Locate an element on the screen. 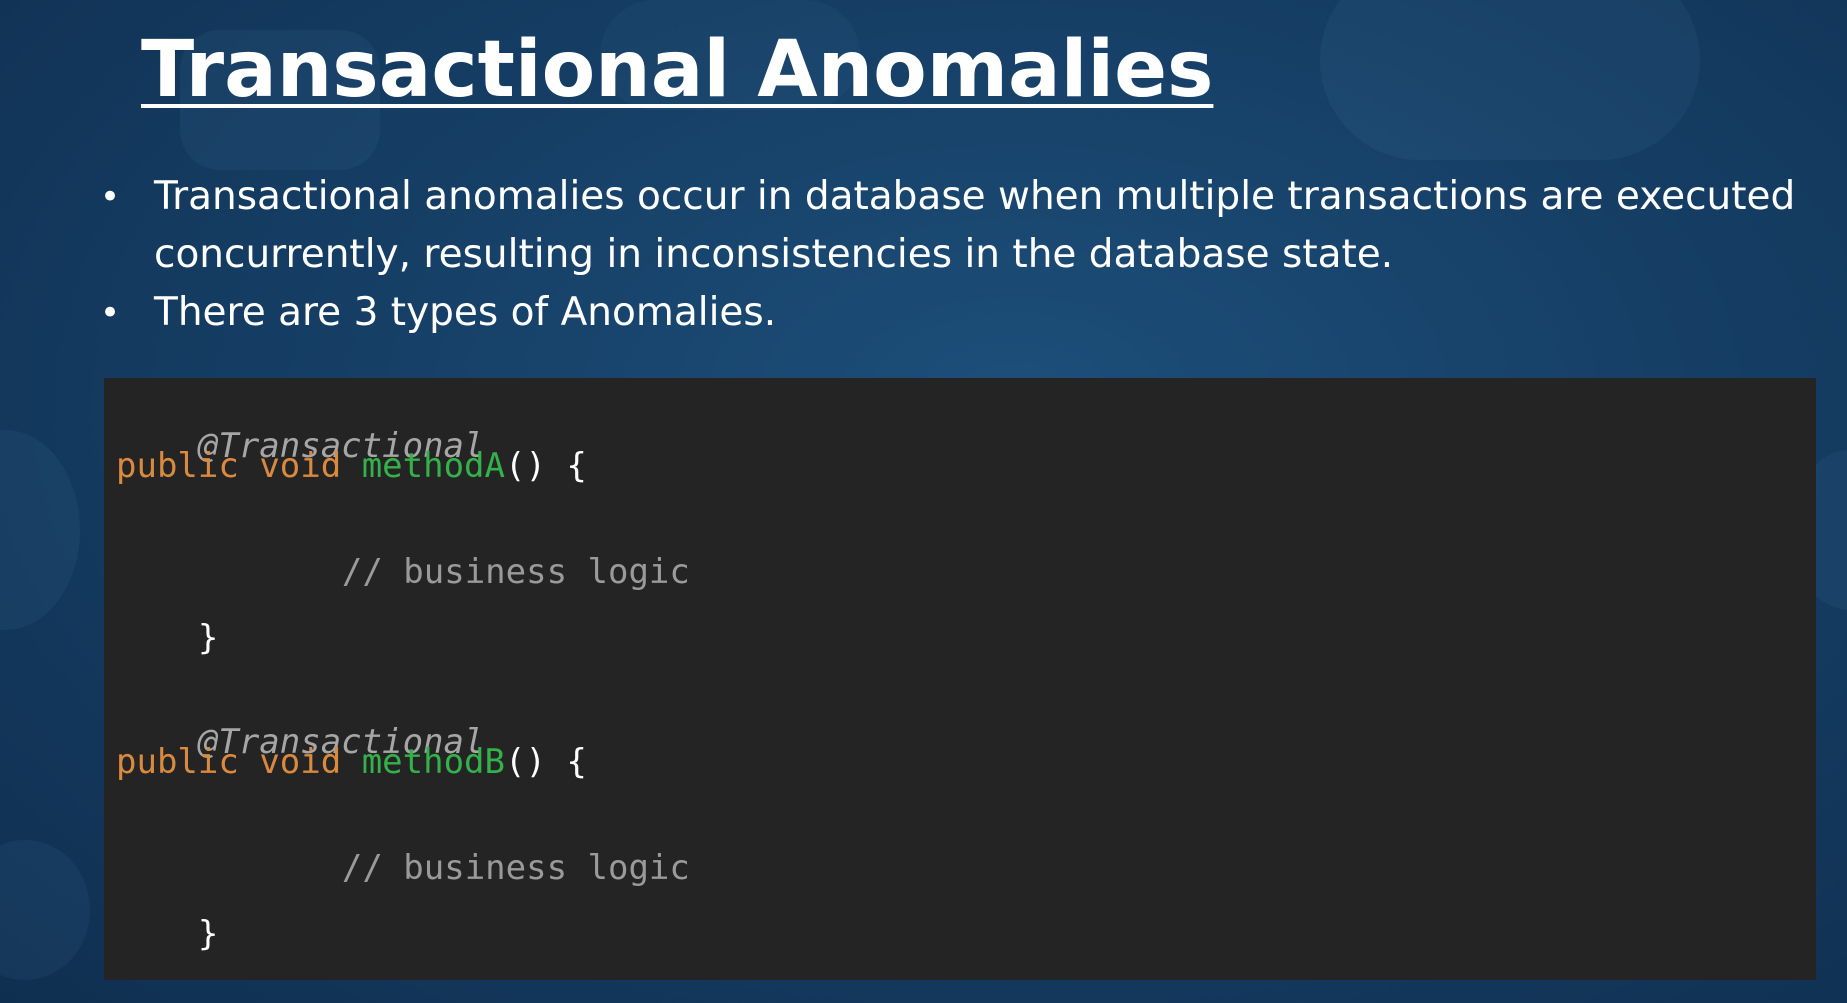  code-line: public void methodB() { is located at coordinates (351, 762).